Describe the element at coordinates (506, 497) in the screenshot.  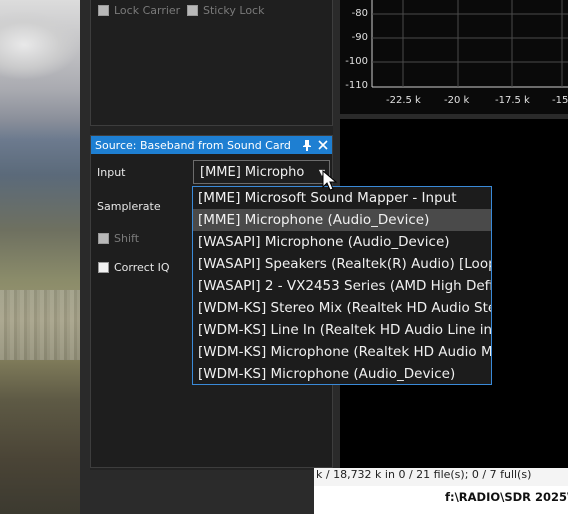
I see `path-text: f:\RADIO\SDR 2025\` at that location.